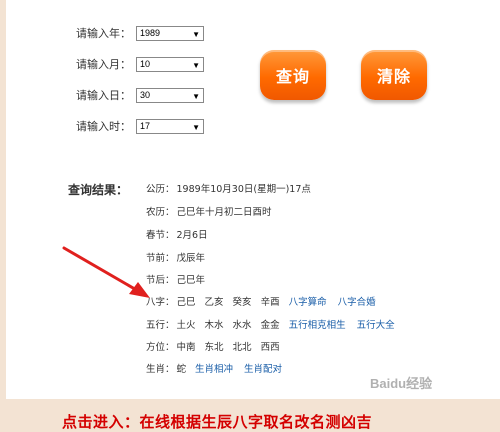 Image resolution: width=500 pixels, height=432 pixels. What do you see at coordinates (217, 421) in the screenshot?
I see `promo-banner-text: 点击进入：在线根据生辰八字取名改名测凶吉` at bounding box center [217, 421].